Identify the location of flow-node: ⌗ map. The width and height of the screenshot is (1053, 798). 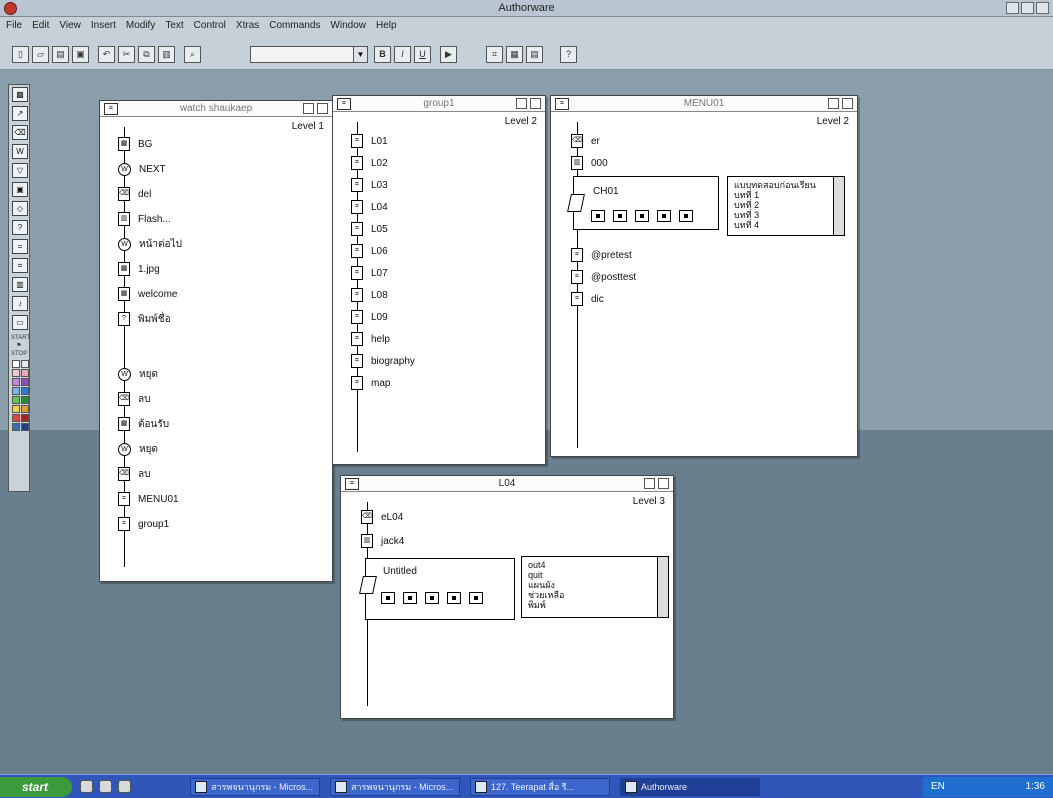
(370, 383).